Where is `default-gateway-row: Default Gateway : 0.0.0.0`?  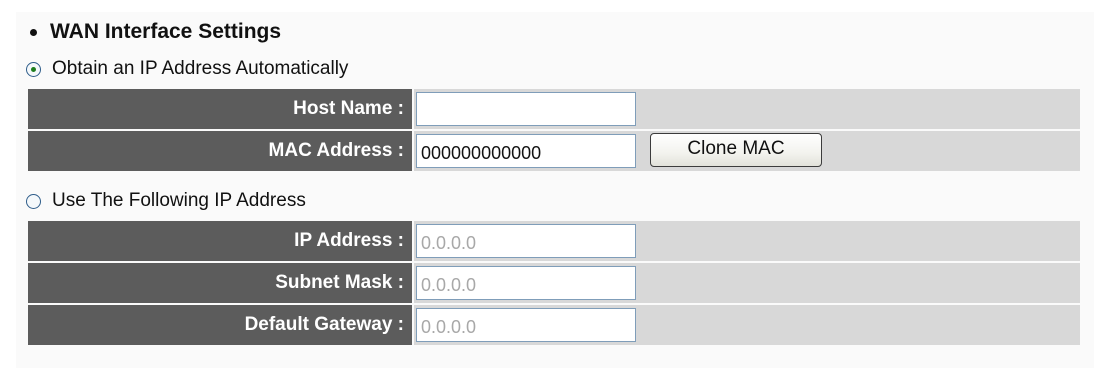 default-gateway-row: Default Gateway : 0.0.0.0 is located at coordinates (554, 325).